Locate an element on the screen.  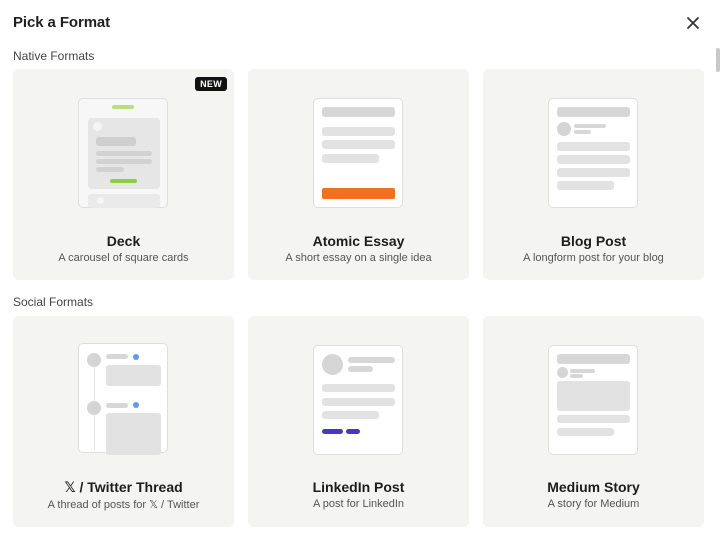
medium-story-thumbnail is located at coordinates (593, 400).